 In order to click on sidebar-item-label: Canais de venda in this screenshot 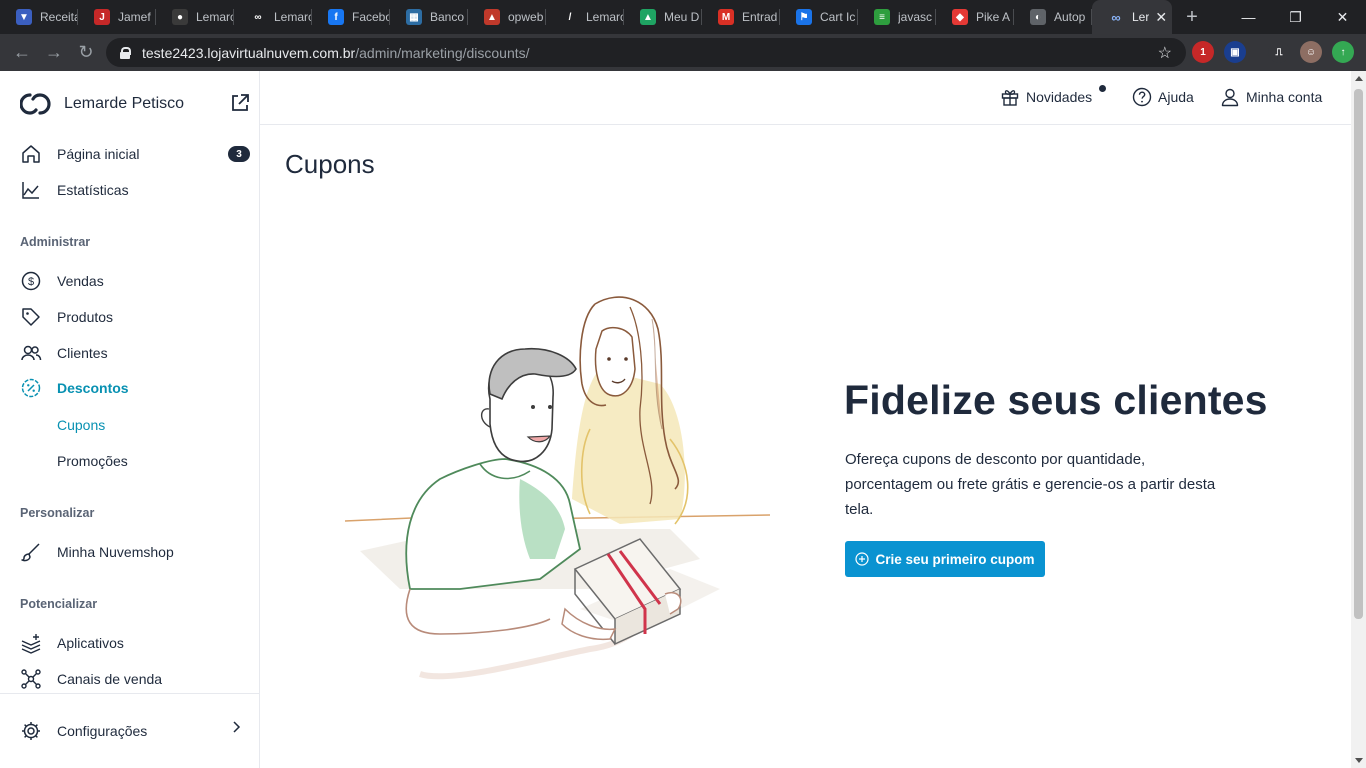, I will do `click(110, 679)`.